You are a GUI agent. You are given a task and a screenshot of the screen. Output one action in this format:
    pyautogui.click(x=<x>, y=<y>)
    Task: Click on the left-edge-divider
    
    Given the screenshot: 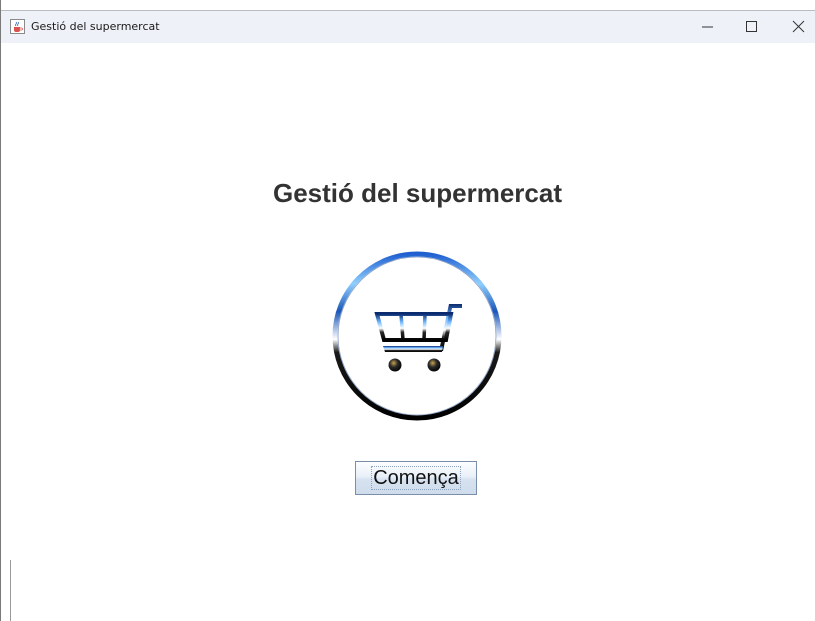 What is the action you would take?
    pyautogui.click(x=10, y=590)
    